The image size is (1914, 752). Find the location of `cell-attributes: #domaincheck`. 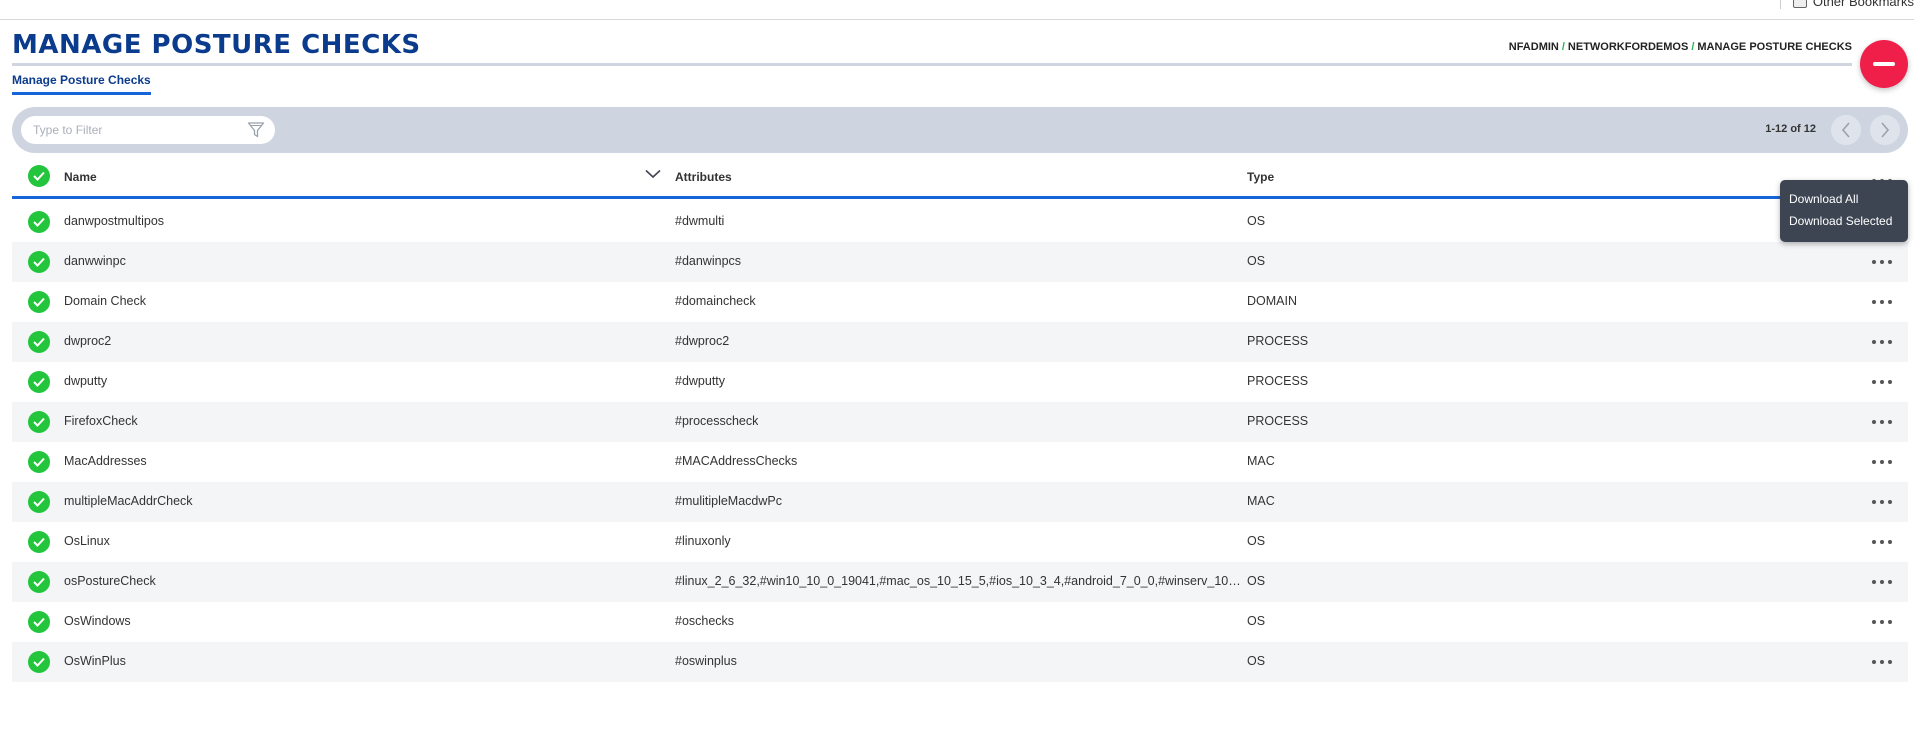

cell-attributes: #domaincheck is located at coordinates (715, 301).